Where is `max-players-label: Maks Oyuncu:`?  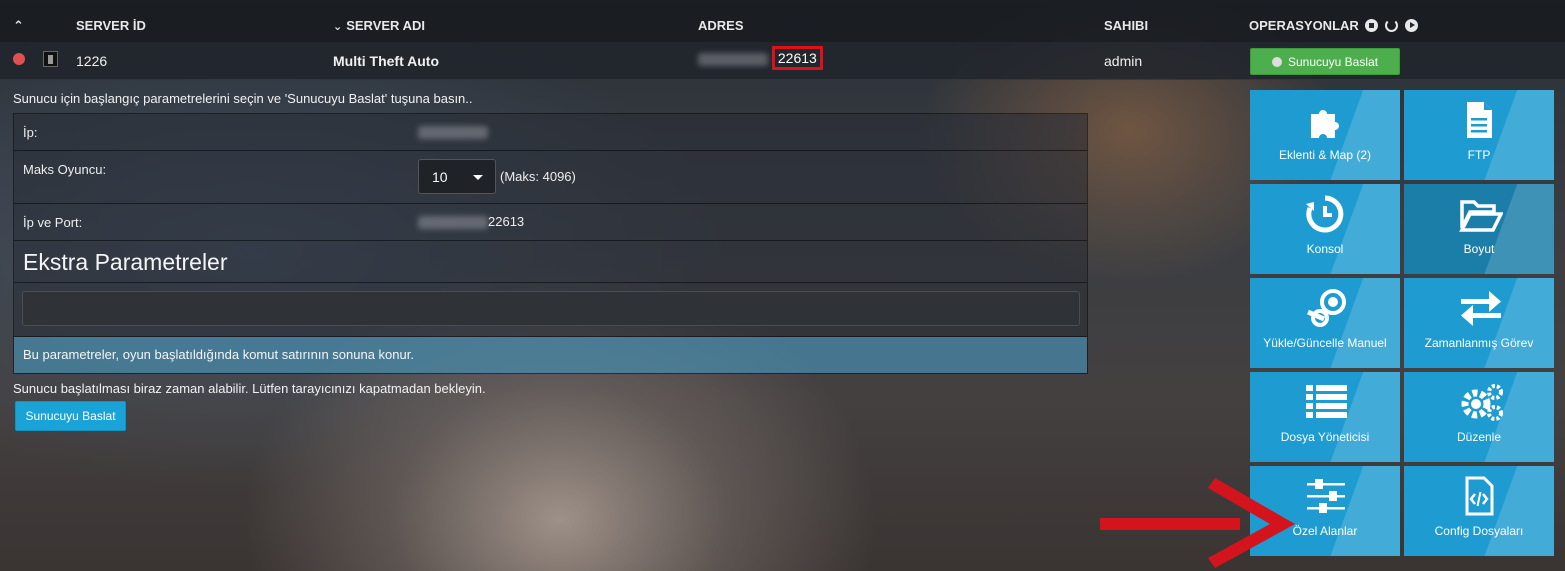
max-players-label: Maks Oyuncu: is located at coordinates (65, 169).